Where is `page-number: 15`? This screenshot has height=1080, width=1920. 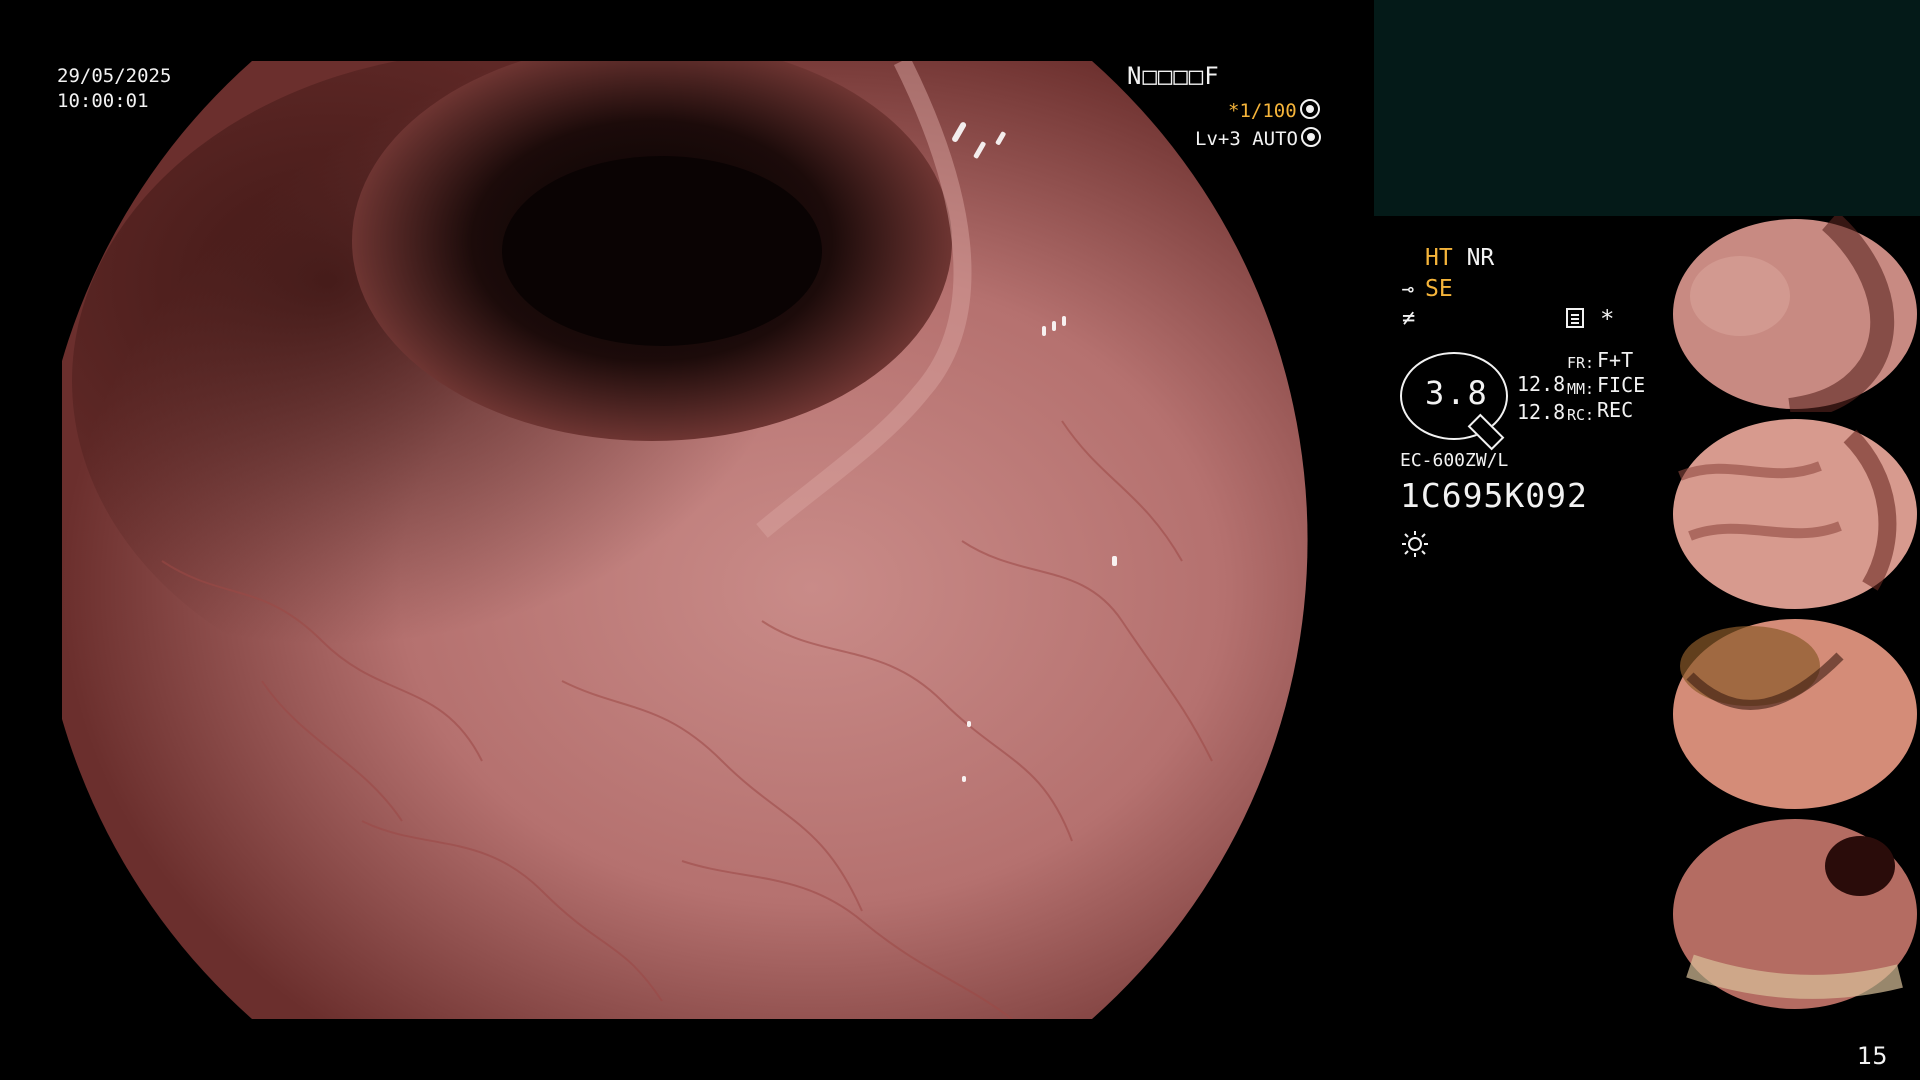 page-number: 15 is located at coordinates (1872, 1056).